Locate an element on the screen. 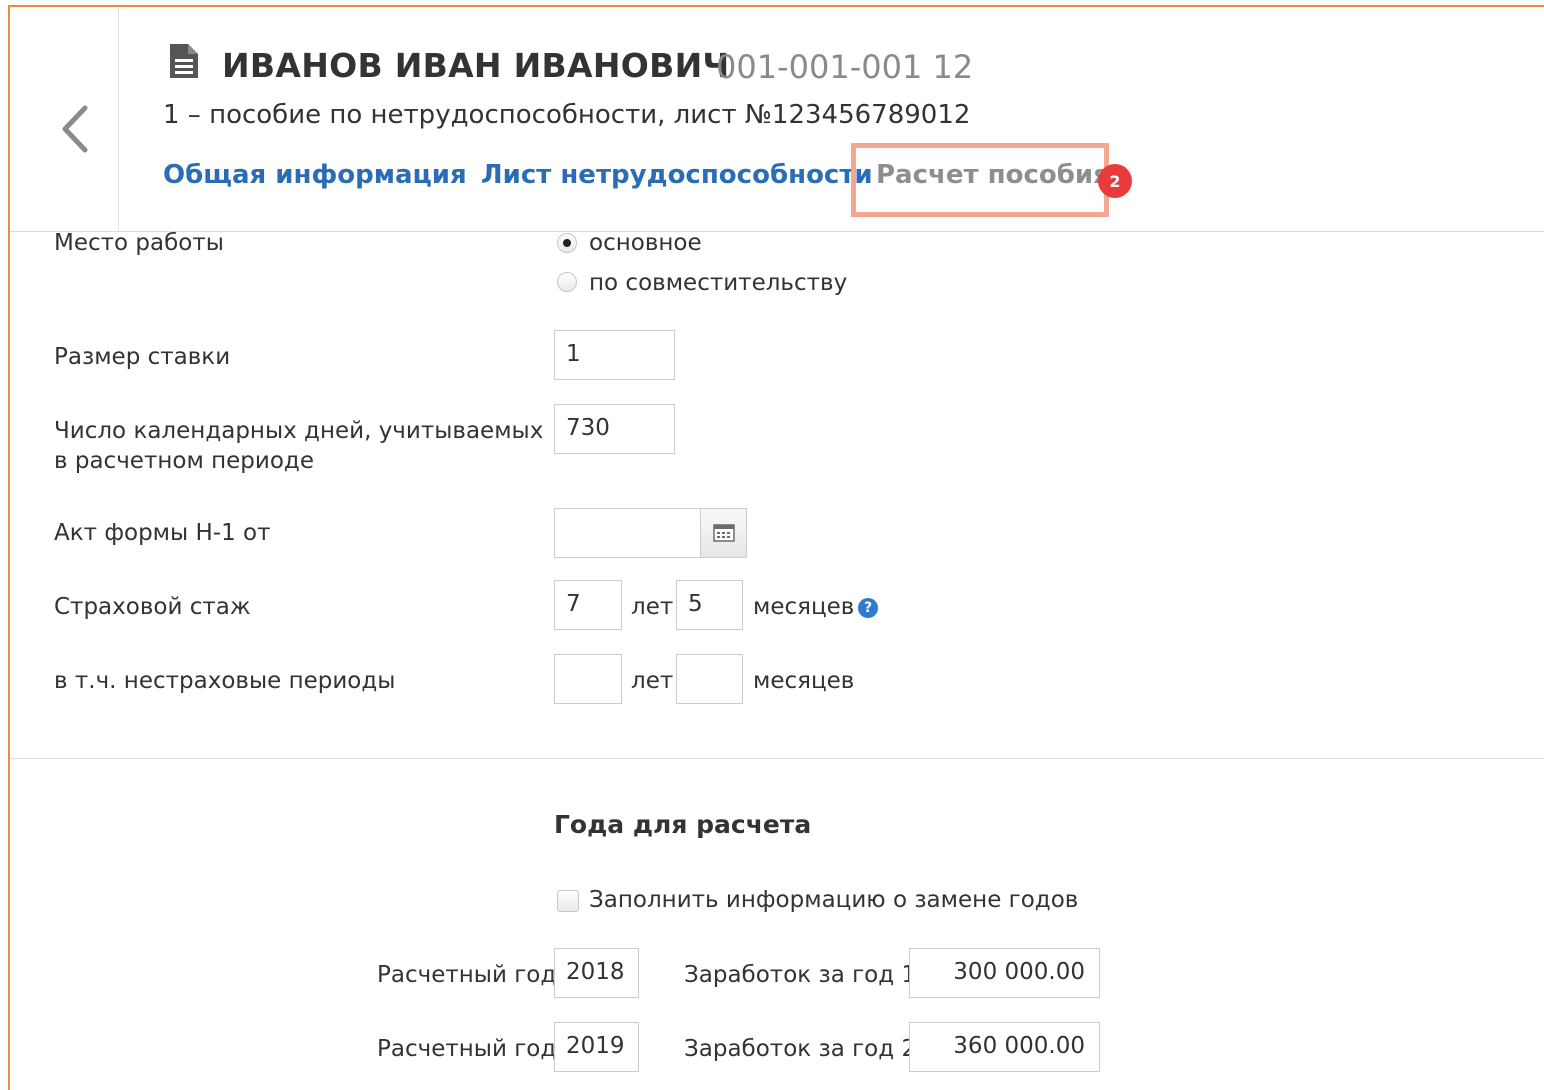  document-icon is located at coordinates (184, 61).